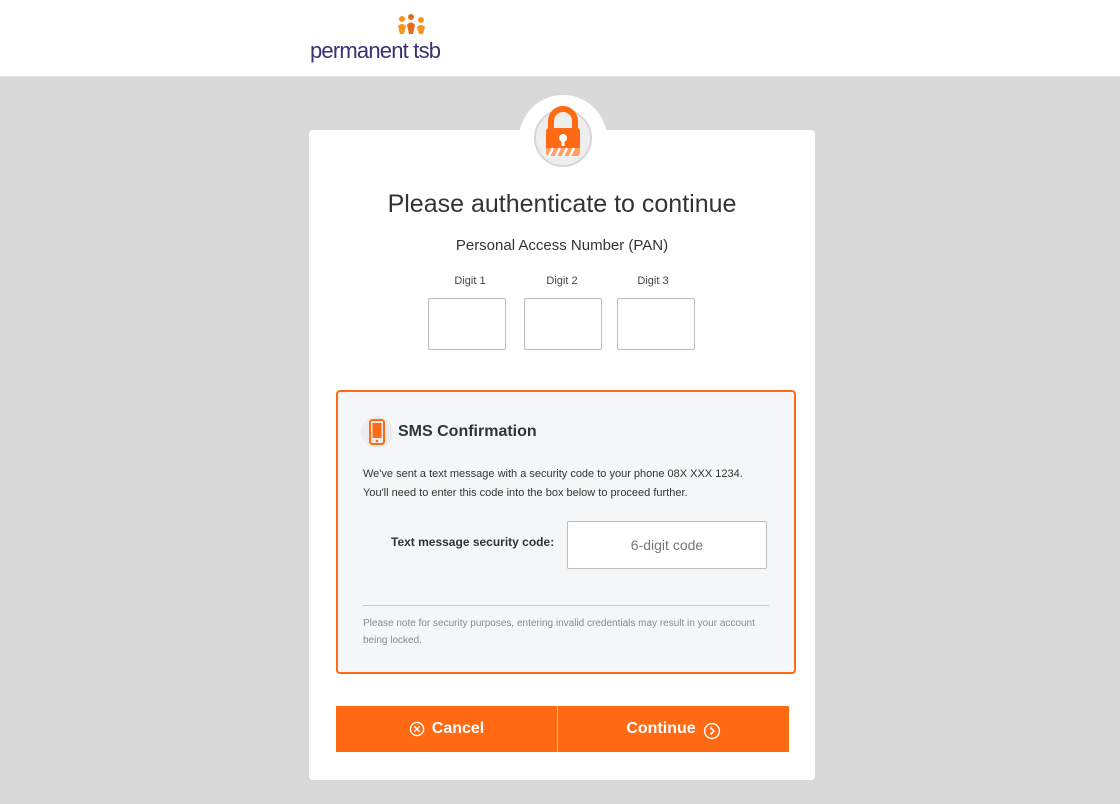  I want to click on pan-label: Personal Access Number (PAN), so click(562, 245).